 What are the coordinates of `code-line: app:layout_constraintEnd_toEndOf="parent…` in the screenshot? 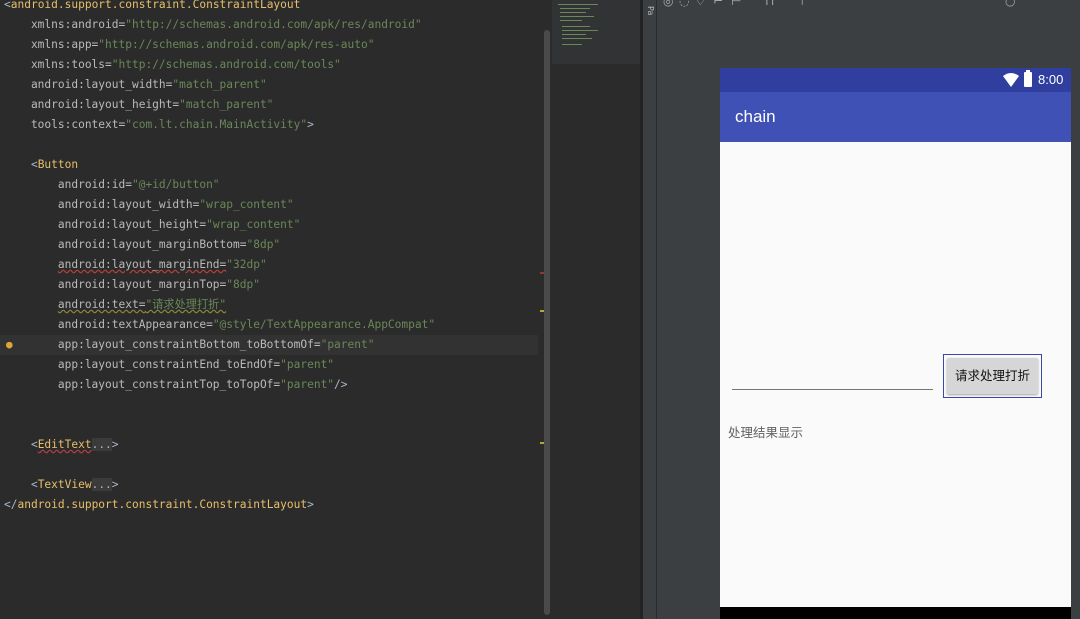 It's located at (274, 365).